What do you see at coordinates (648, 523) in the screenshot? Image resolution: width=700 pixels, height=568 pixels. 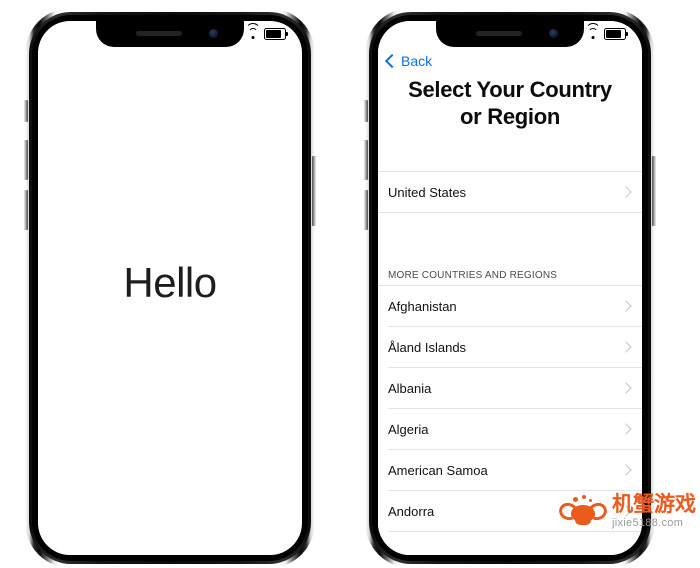 I see `watermark-url: jixie5188.com` at bounding box center [648, 523].